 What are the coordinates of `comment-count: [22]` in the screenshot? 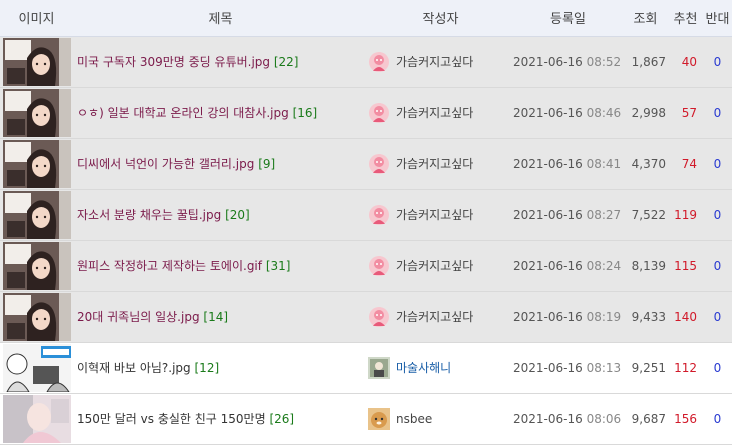 It's located at (286, 62).